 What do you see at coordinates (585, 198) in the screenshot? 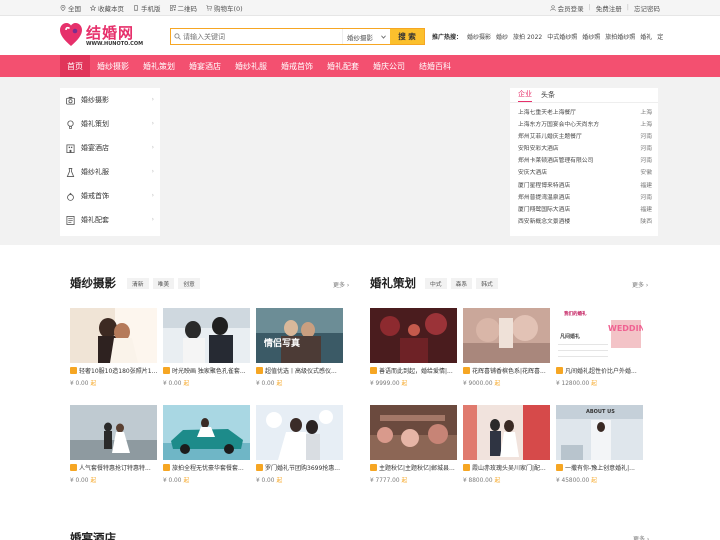
I see `list-item: 郑州普提湾温泉酒店 河南` at bounding box center [585, 198].